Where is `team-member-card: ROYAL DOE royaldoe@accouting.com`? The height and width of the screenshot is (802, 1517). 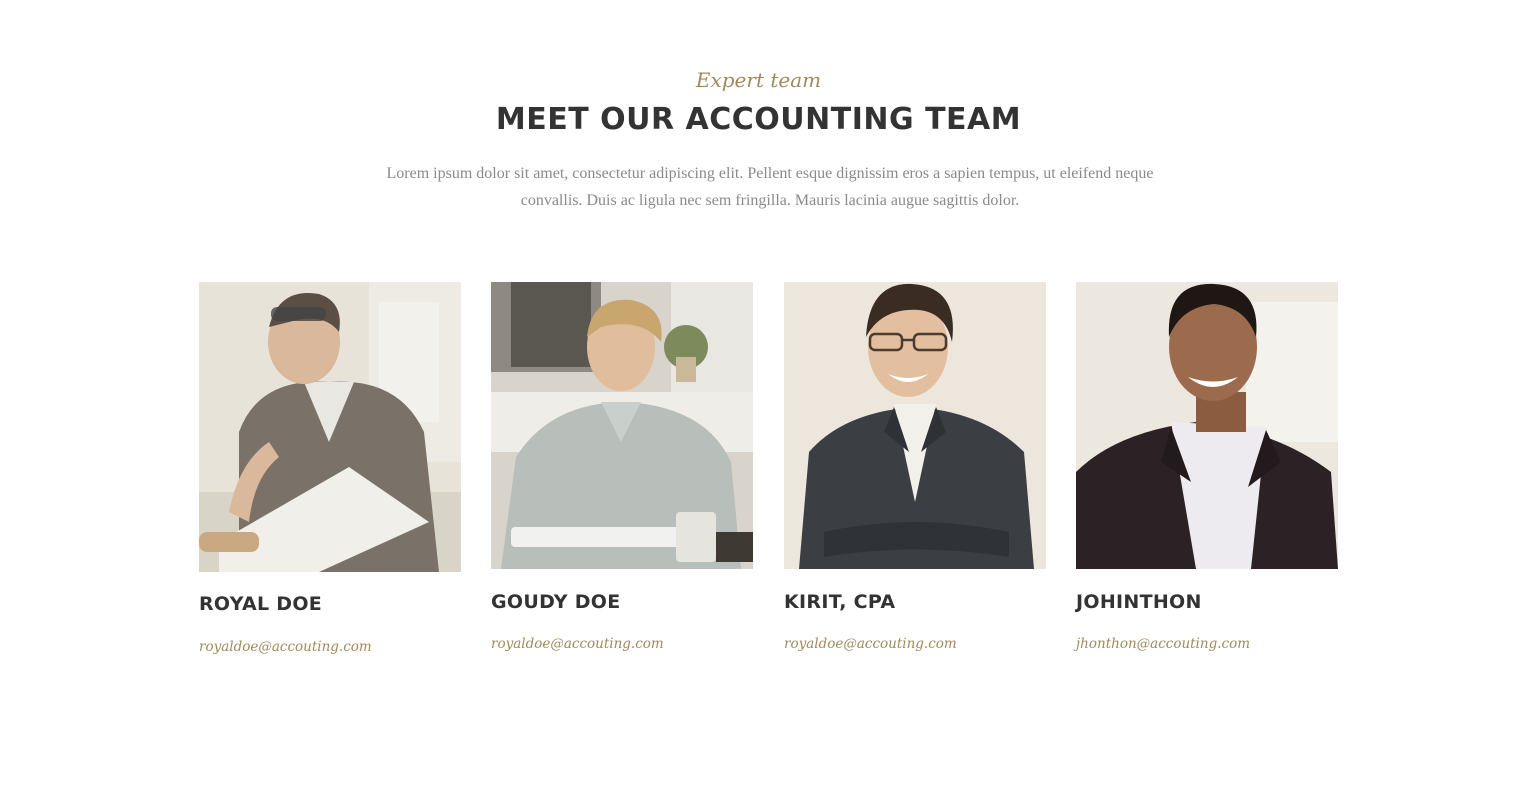
team-member-card: ROYAL DOE royaldoe@accouting.com is located at coordinates (330, 468).